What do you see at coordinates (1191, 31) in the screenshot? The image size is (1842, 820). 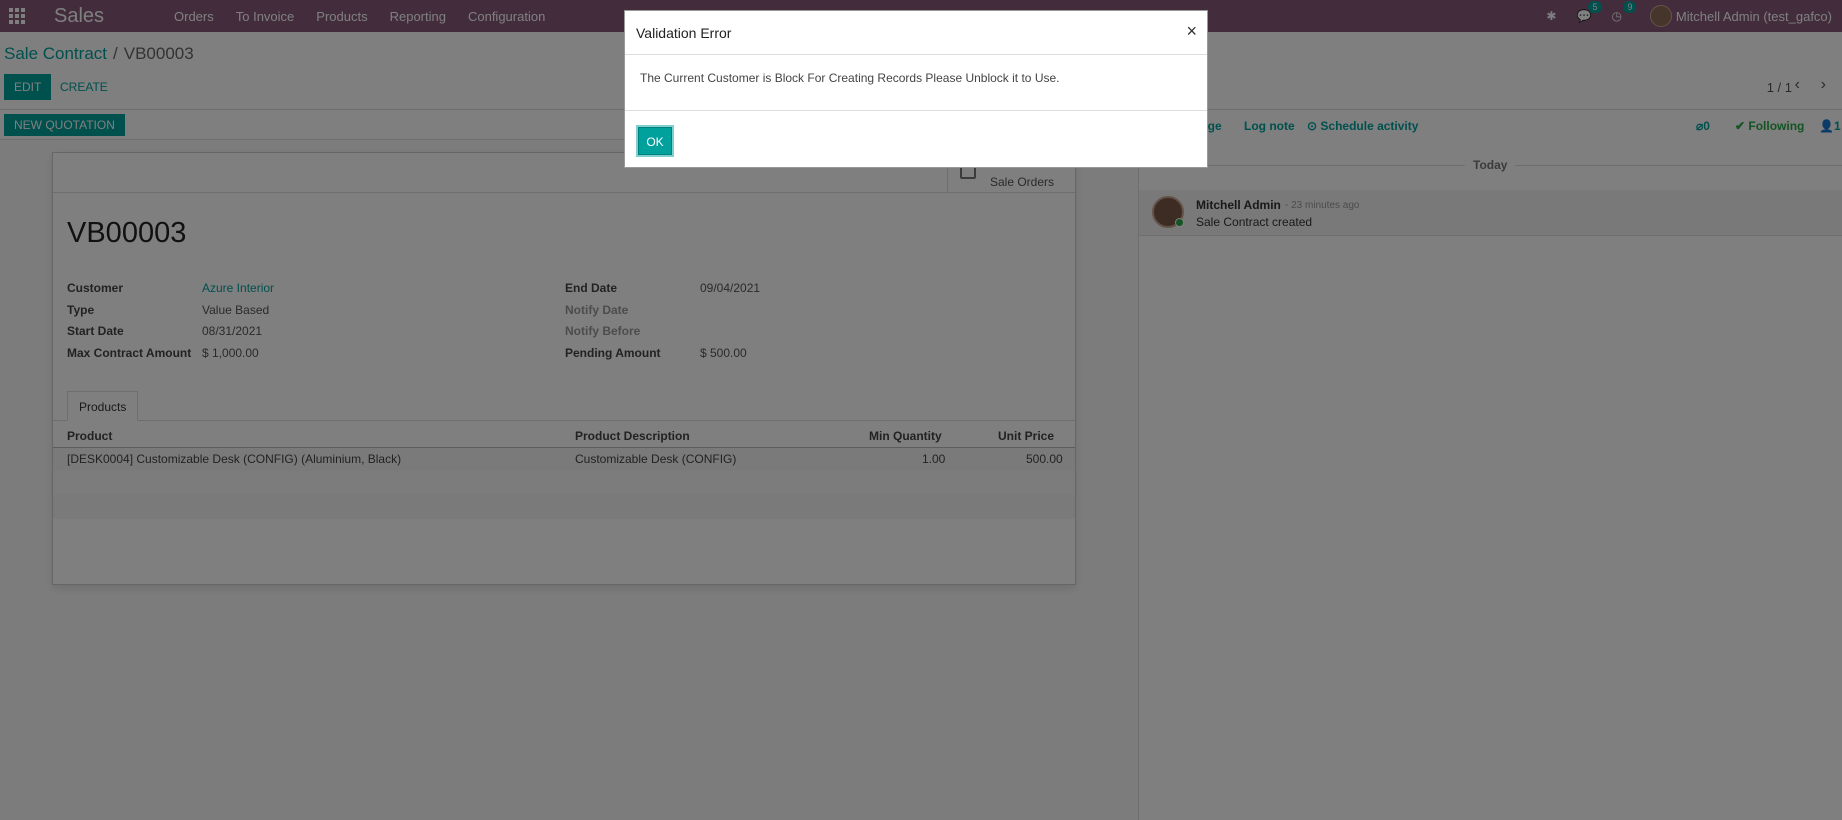 I see `close-icon: ×` at bounding box center [1191, 31].